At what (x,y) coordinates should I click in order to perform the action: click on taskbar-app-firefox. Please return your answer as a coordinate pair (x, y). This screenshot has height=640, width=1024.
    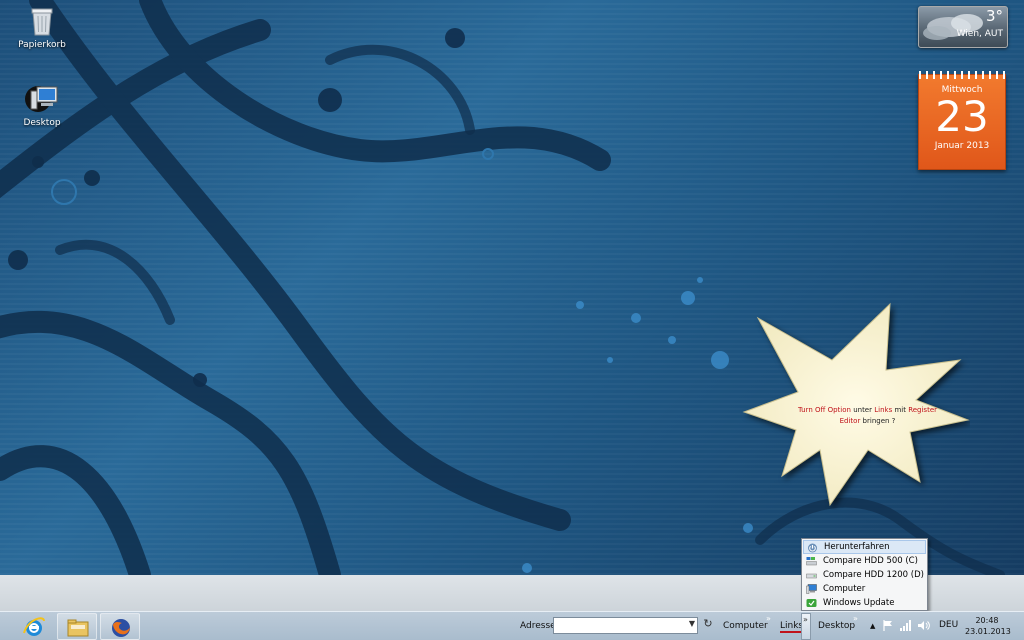
    Looking at the image, I should click on (120, 626).